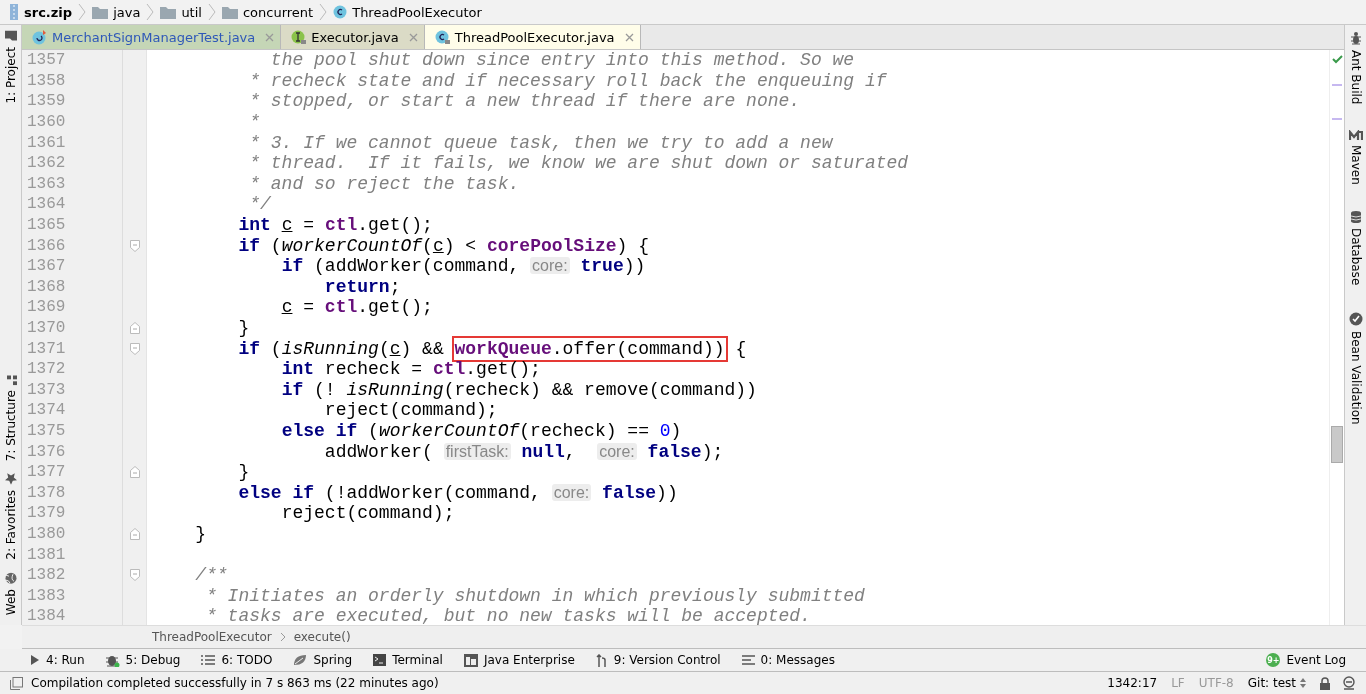  Describe the element at coordinates (46, 389) in the screenshot. I see `line-number: 1373` at that location.